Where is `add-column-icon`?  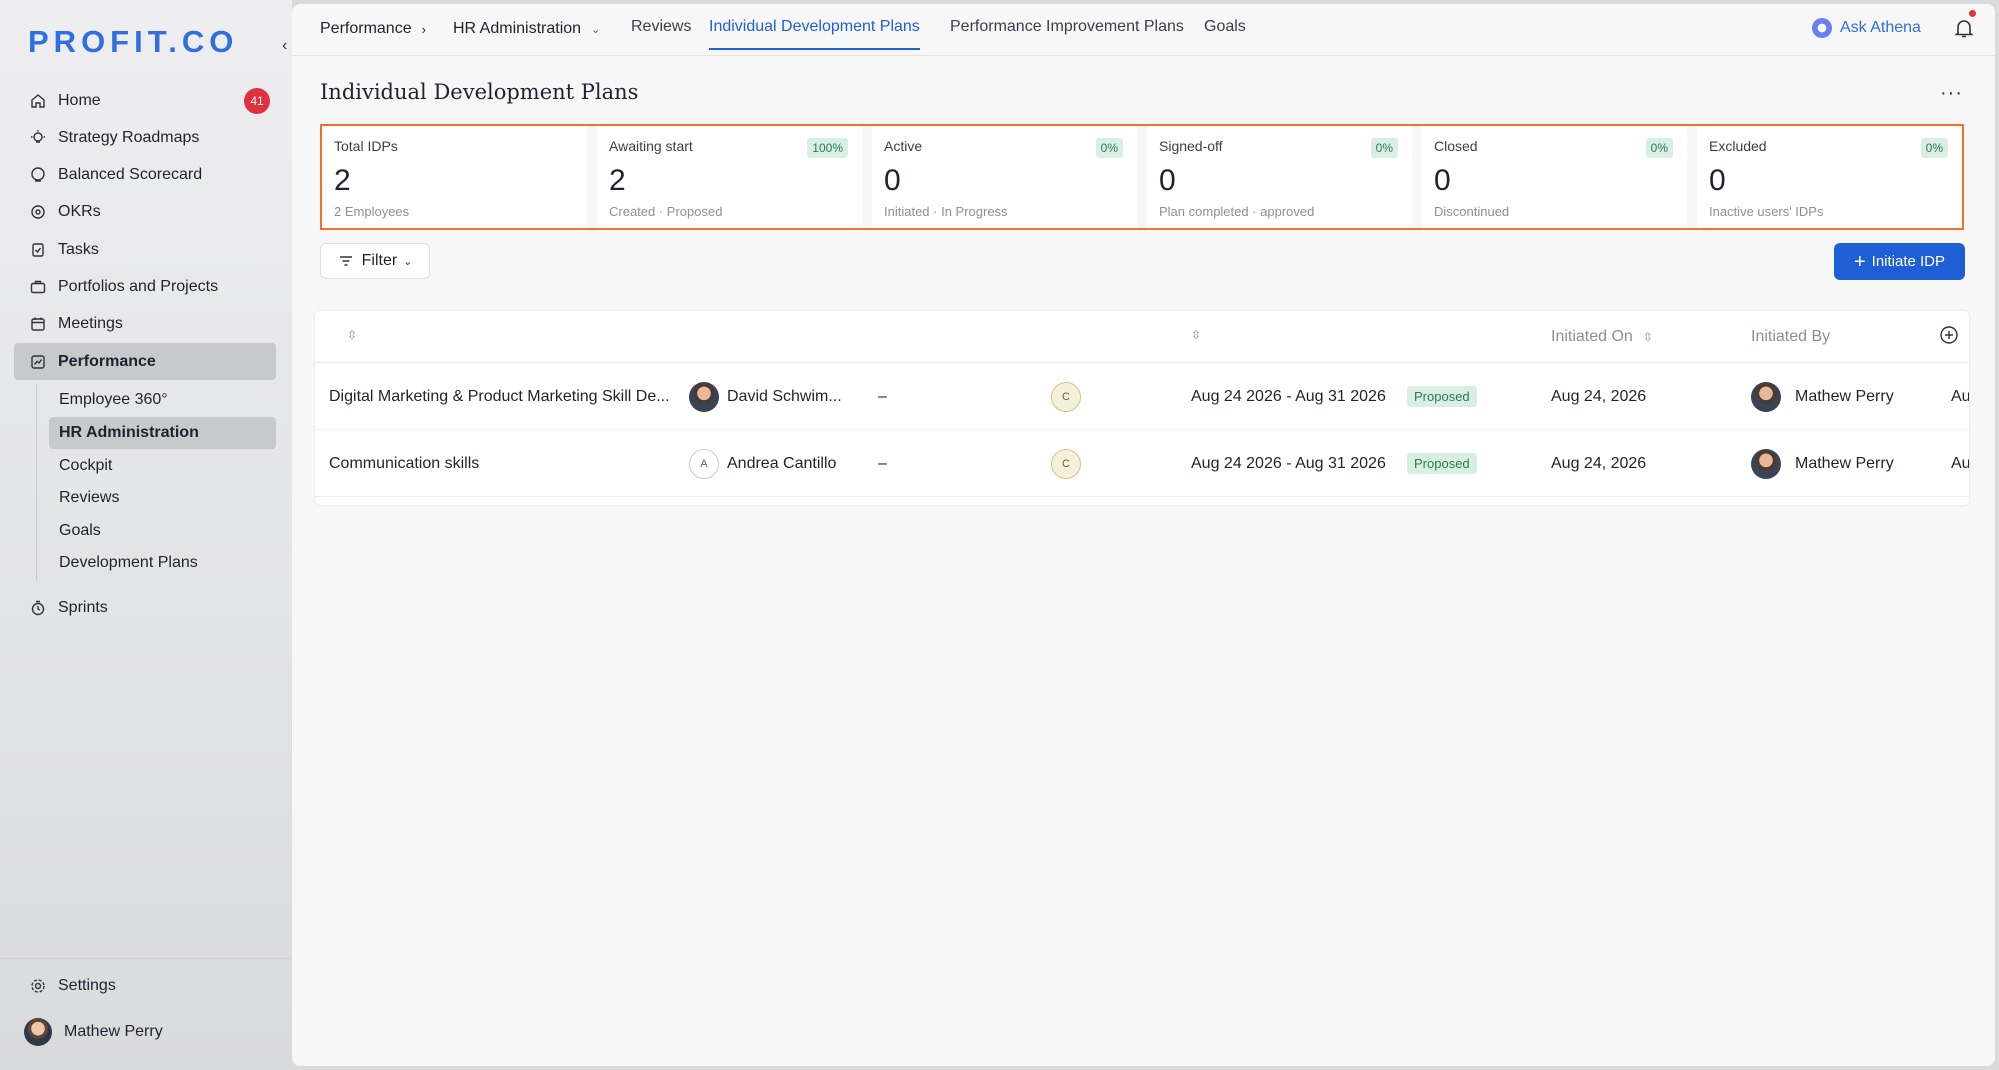
add-column-icon is located at coordinates (1949, 335).